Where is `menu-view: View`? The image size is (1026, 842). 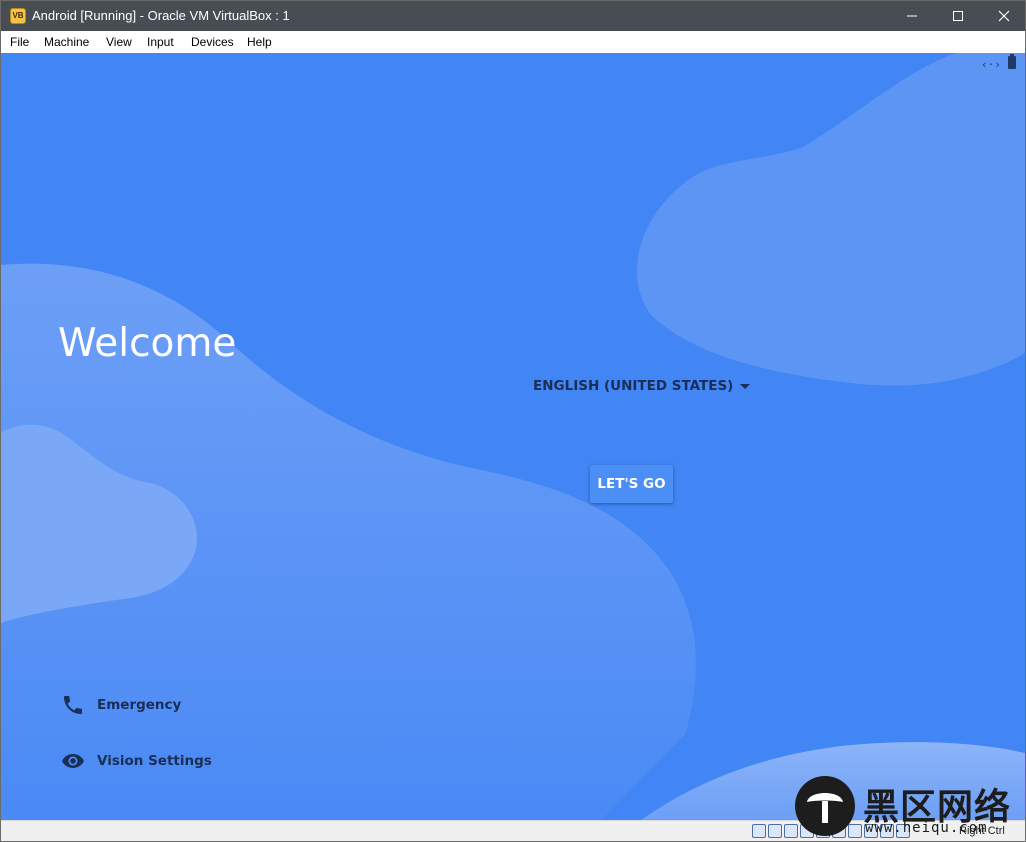 menu-view: View is located at coordinates (119, 42).